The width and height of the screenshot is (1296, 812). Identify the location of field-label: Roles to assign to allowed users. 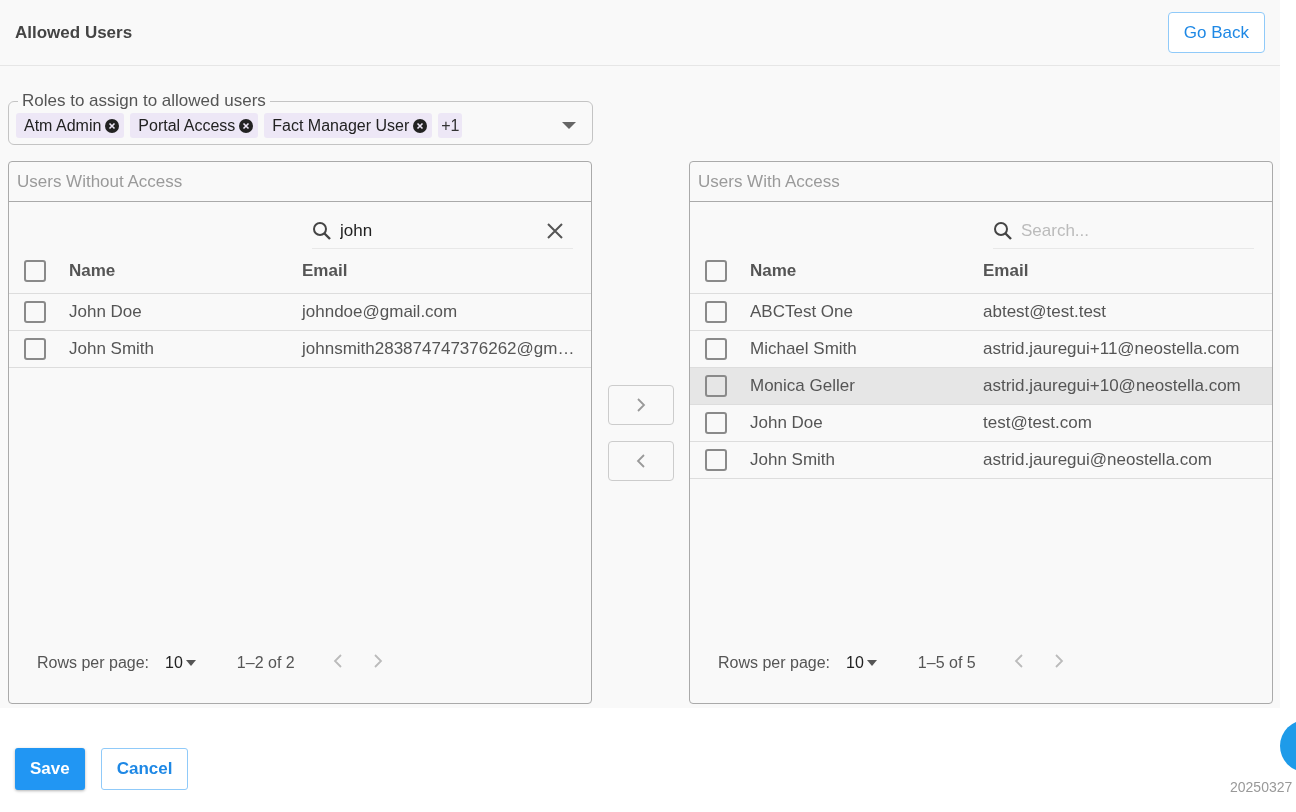
(144, 101).